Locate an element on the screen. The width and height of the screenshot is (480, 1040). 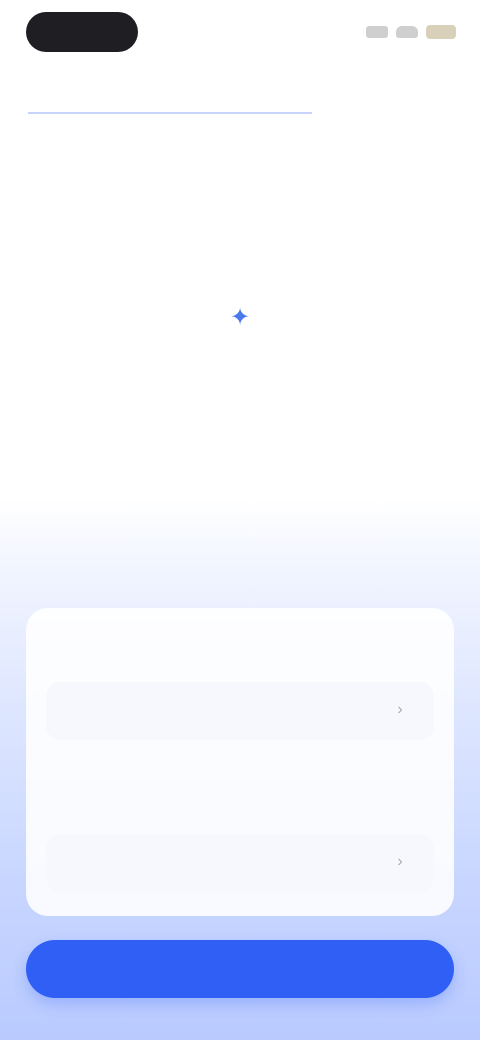
status-bar is located at coordinates (240, 32).